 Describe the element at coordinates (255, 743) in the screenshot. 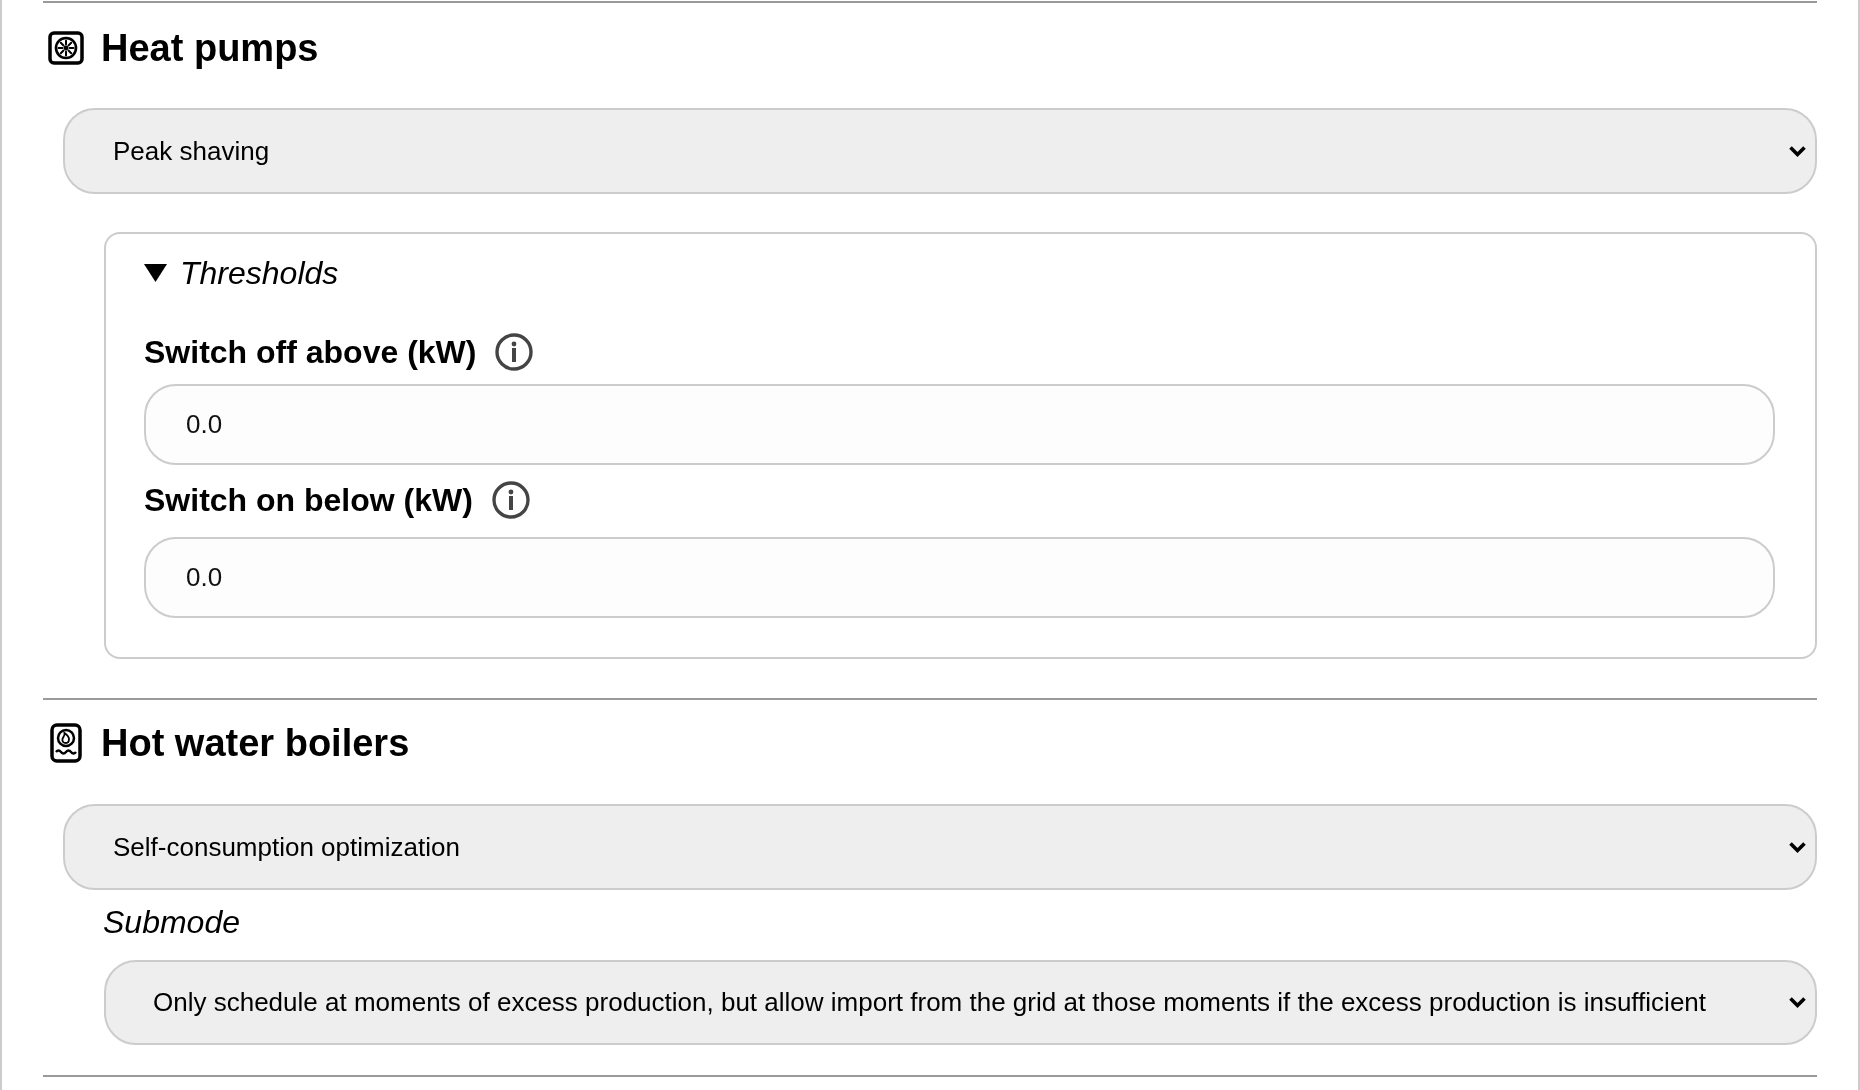

I see `section-heading: Hot water boilers` at that location.